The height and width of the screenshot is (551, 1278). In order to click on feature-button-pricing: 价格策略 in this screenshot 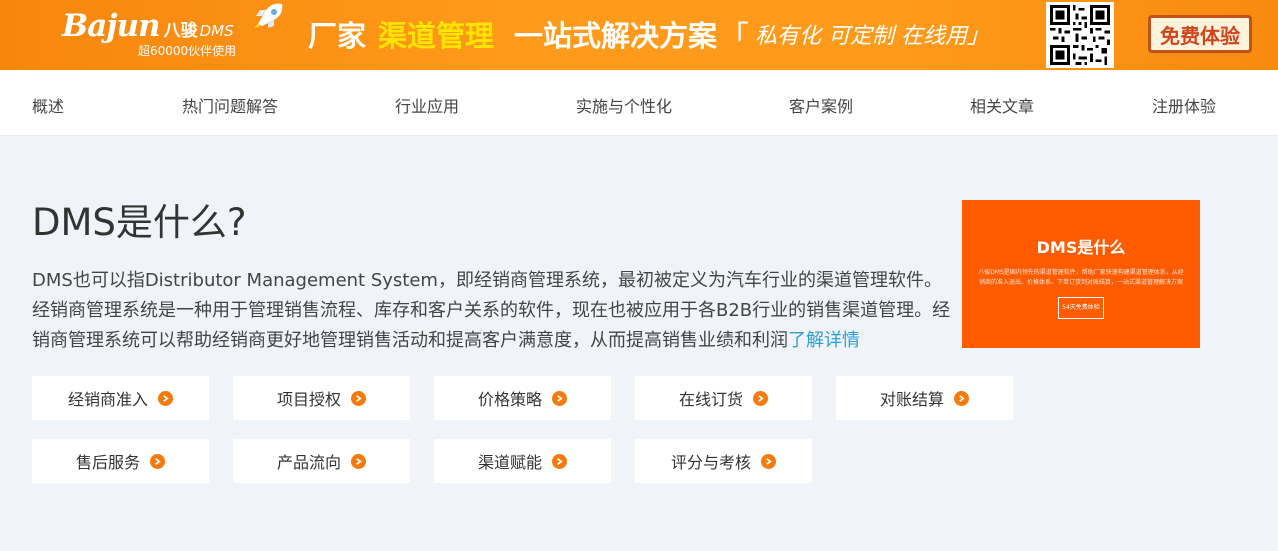, I will do `click(522, 398)`.